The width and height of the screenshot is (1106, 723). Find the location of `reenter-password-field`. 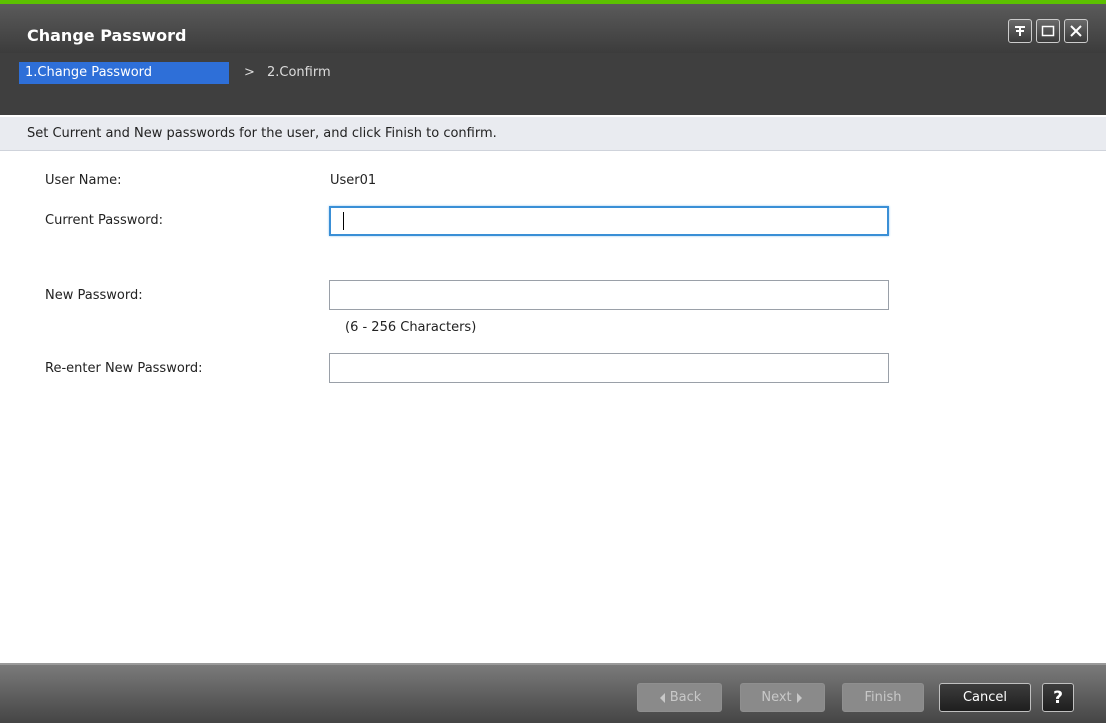

reenter-password-field is located at coordinates (609, 368).